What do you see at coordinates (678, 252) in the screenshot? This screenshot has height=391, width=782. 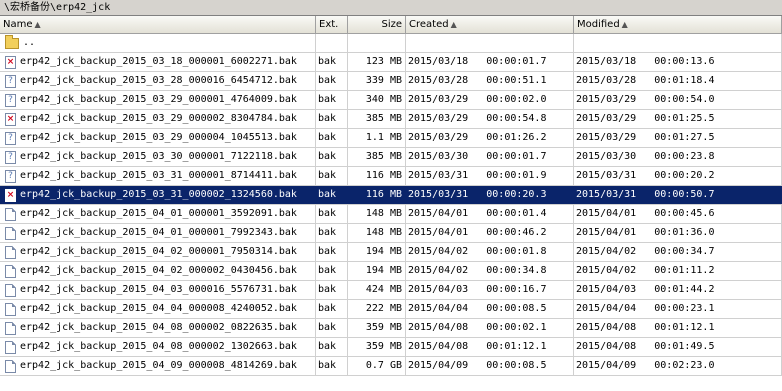 I see `file-modified: 2015/04/02 00:00:34.7` at bounding box center [678, 252].